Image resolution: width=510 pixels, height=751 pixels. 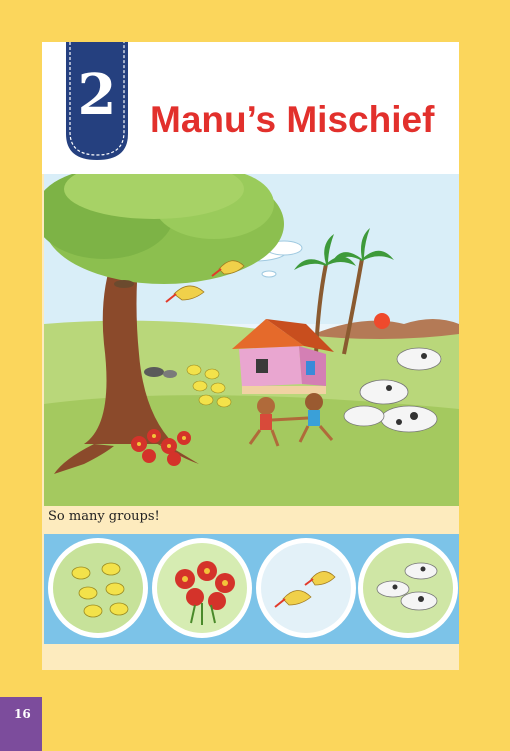 I want to click on groups-strip, so click(x=251, y=589).